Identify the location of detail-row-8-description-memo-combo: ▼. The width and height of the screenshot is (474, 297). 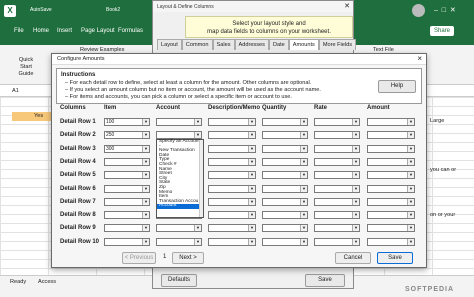
(232, 215).